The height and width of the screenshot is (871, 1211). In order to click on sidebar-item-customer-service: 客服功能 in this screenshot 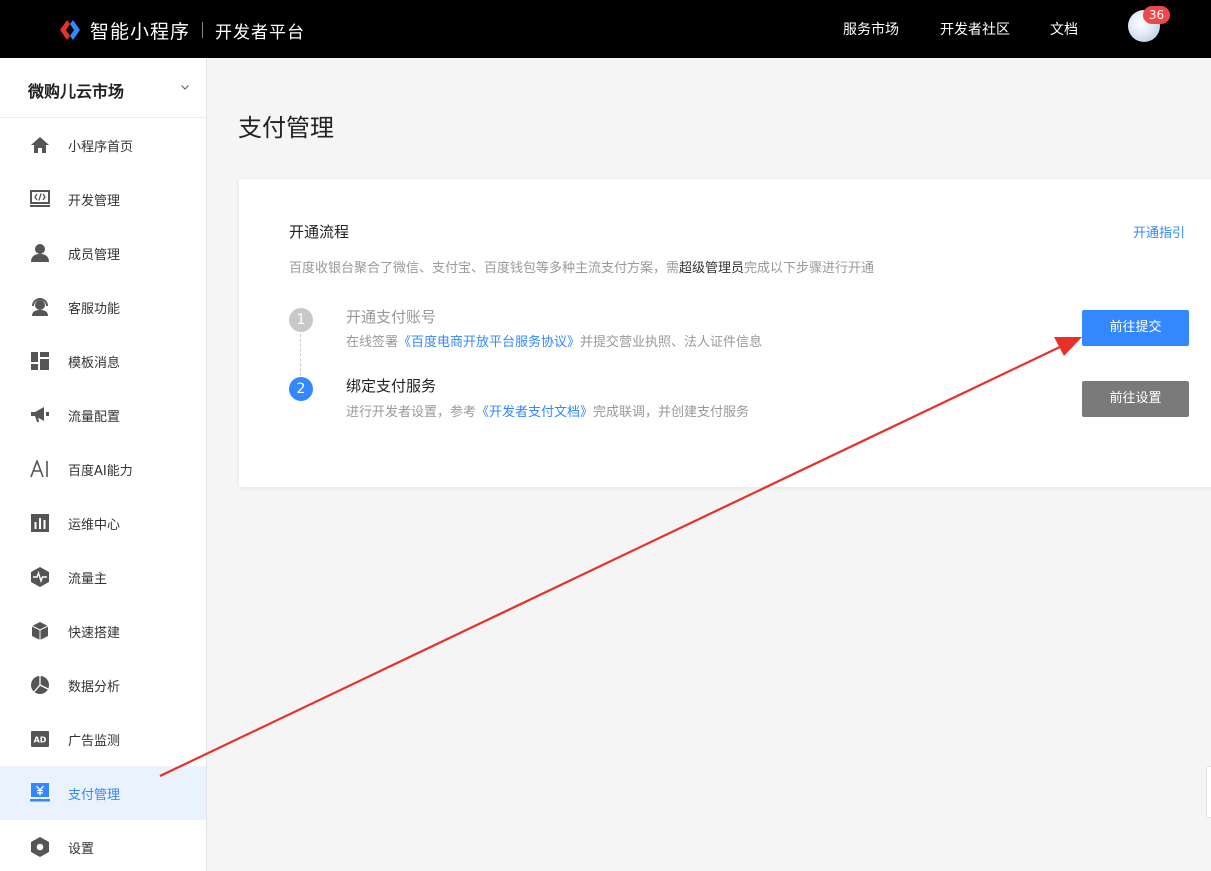, I will do `click(103, 307)`.